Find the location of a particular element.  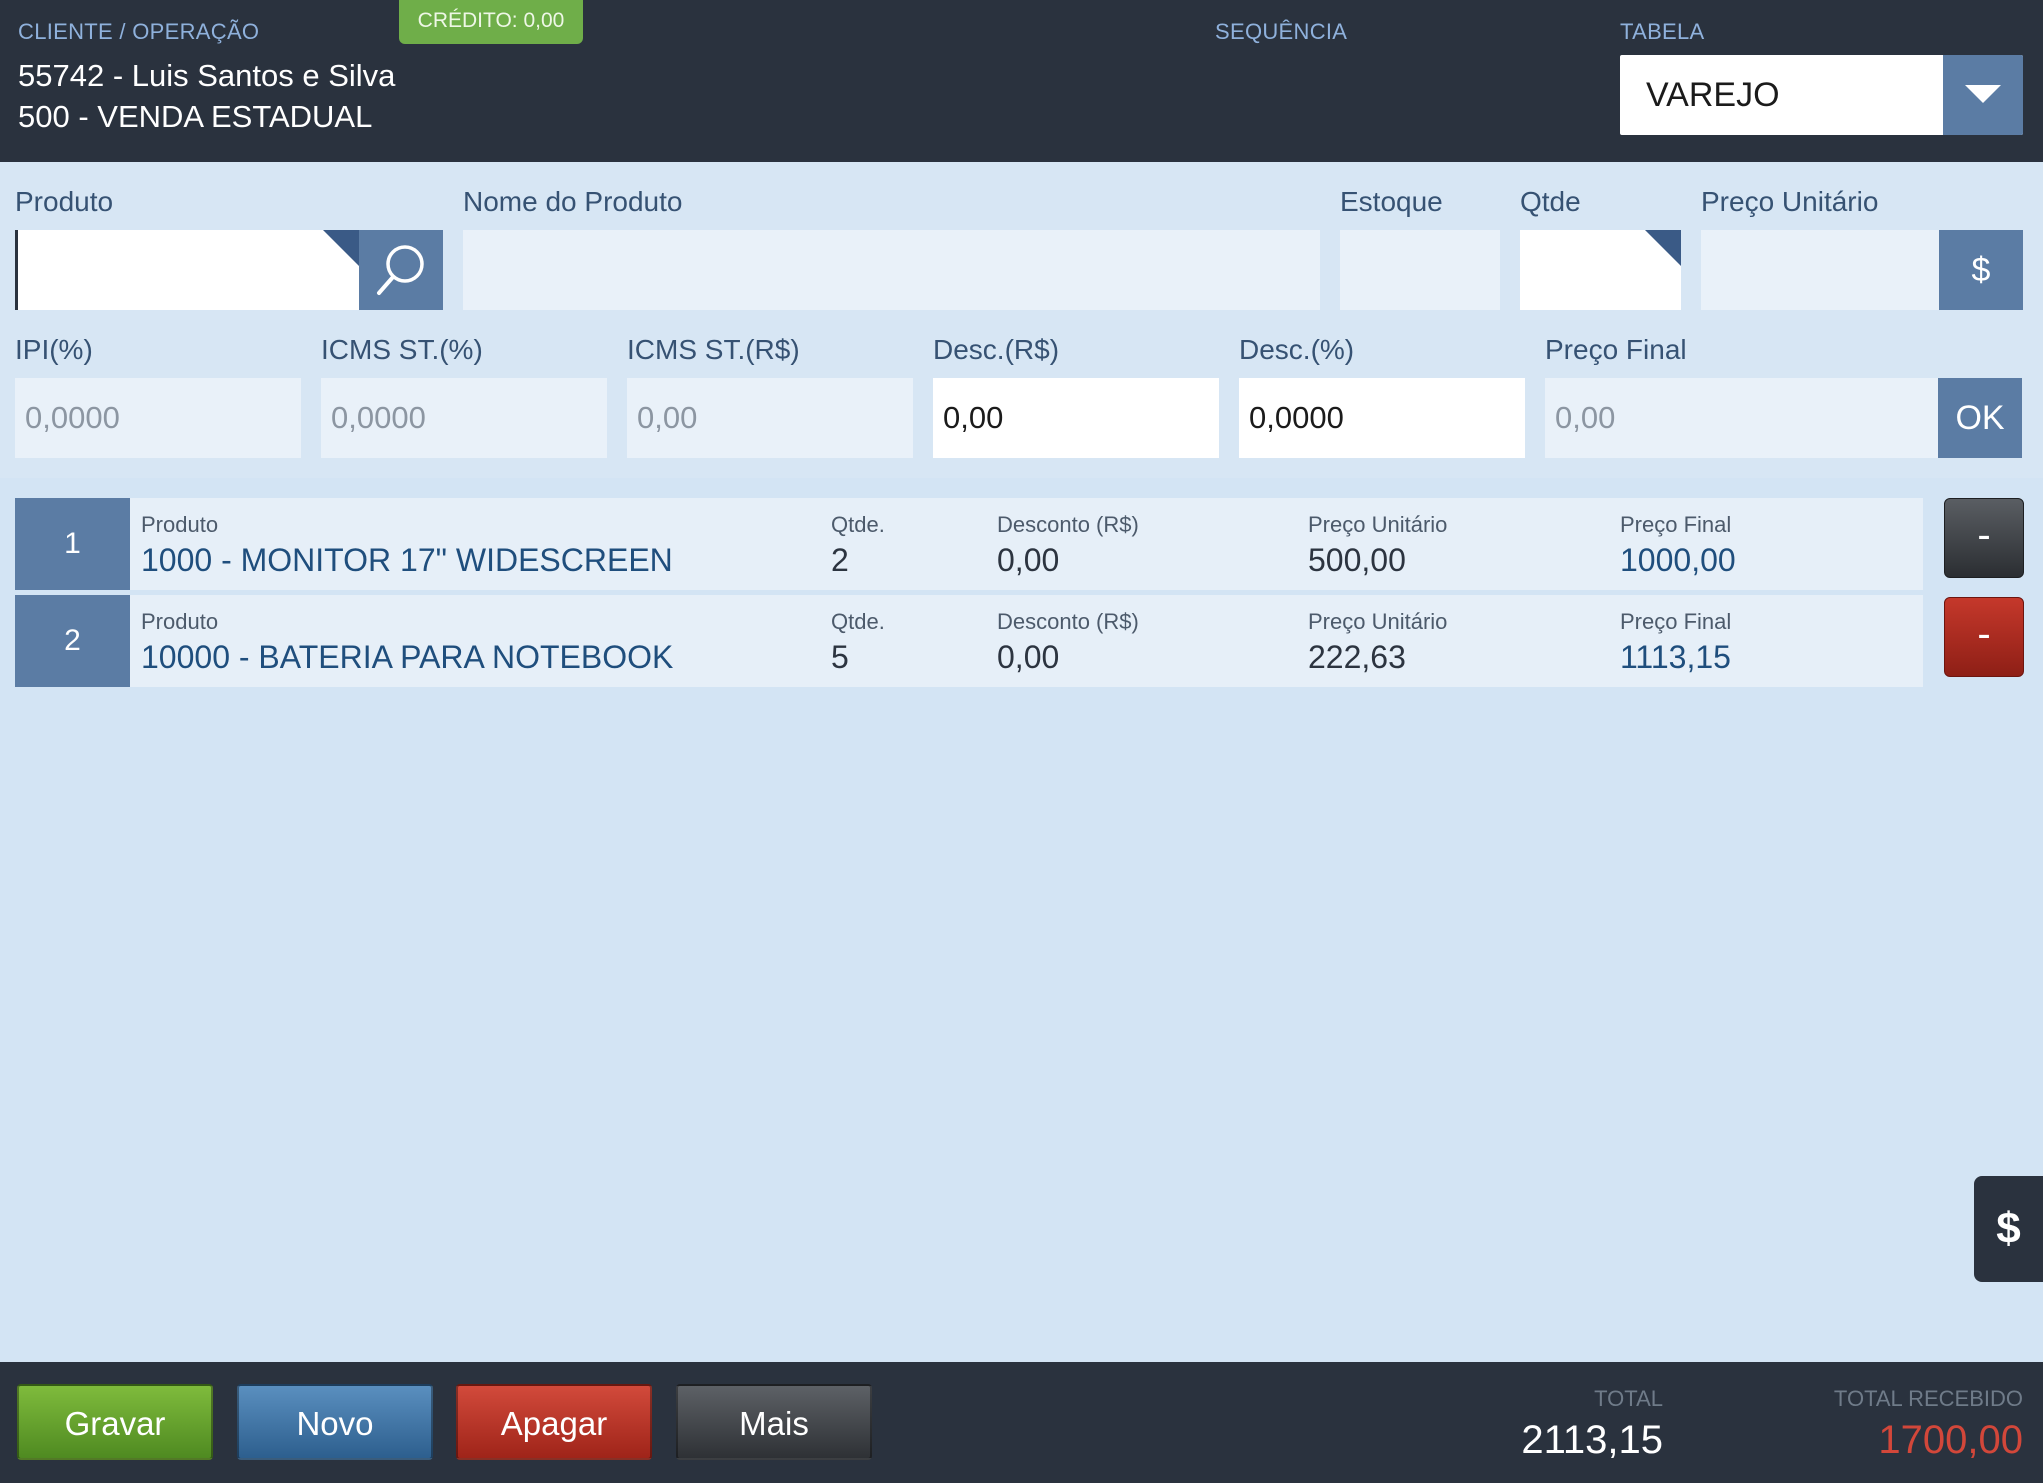

client-name: 55742 - Luis Santos e Silva is located at coordinates (207, 75).